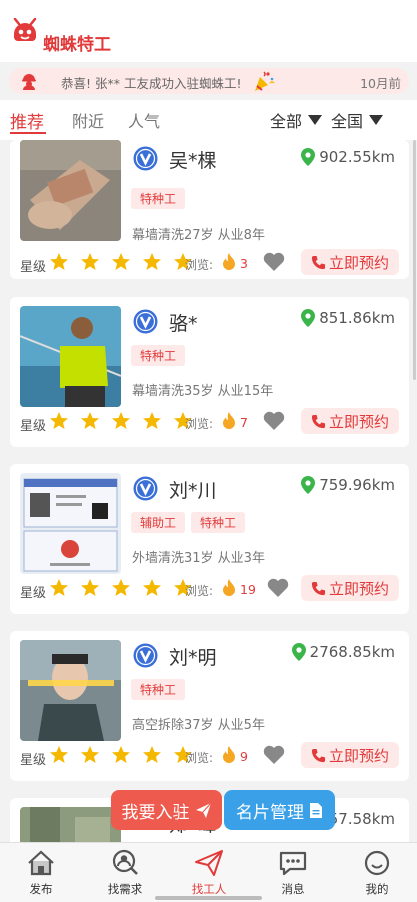 Image resolution: width=417 pixels, height=902 pixels. What do you see at coordinates (203, 810) in the screenshot?
I see `send-icon` at bounding box center [203, 810].